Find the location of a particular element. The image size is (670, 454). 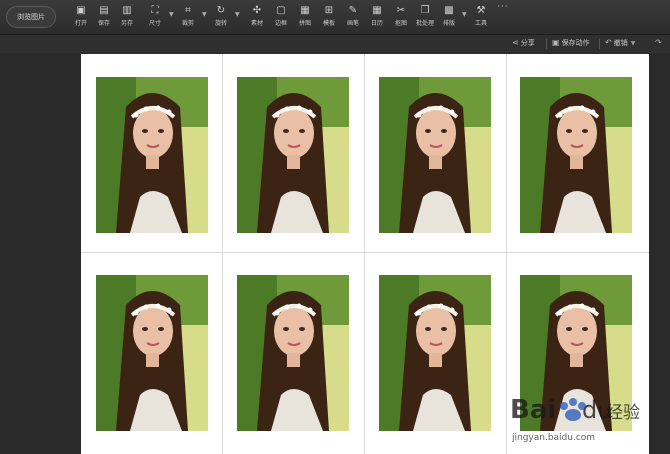

watermark-brand: Bai is located at coordinates (533, 410).